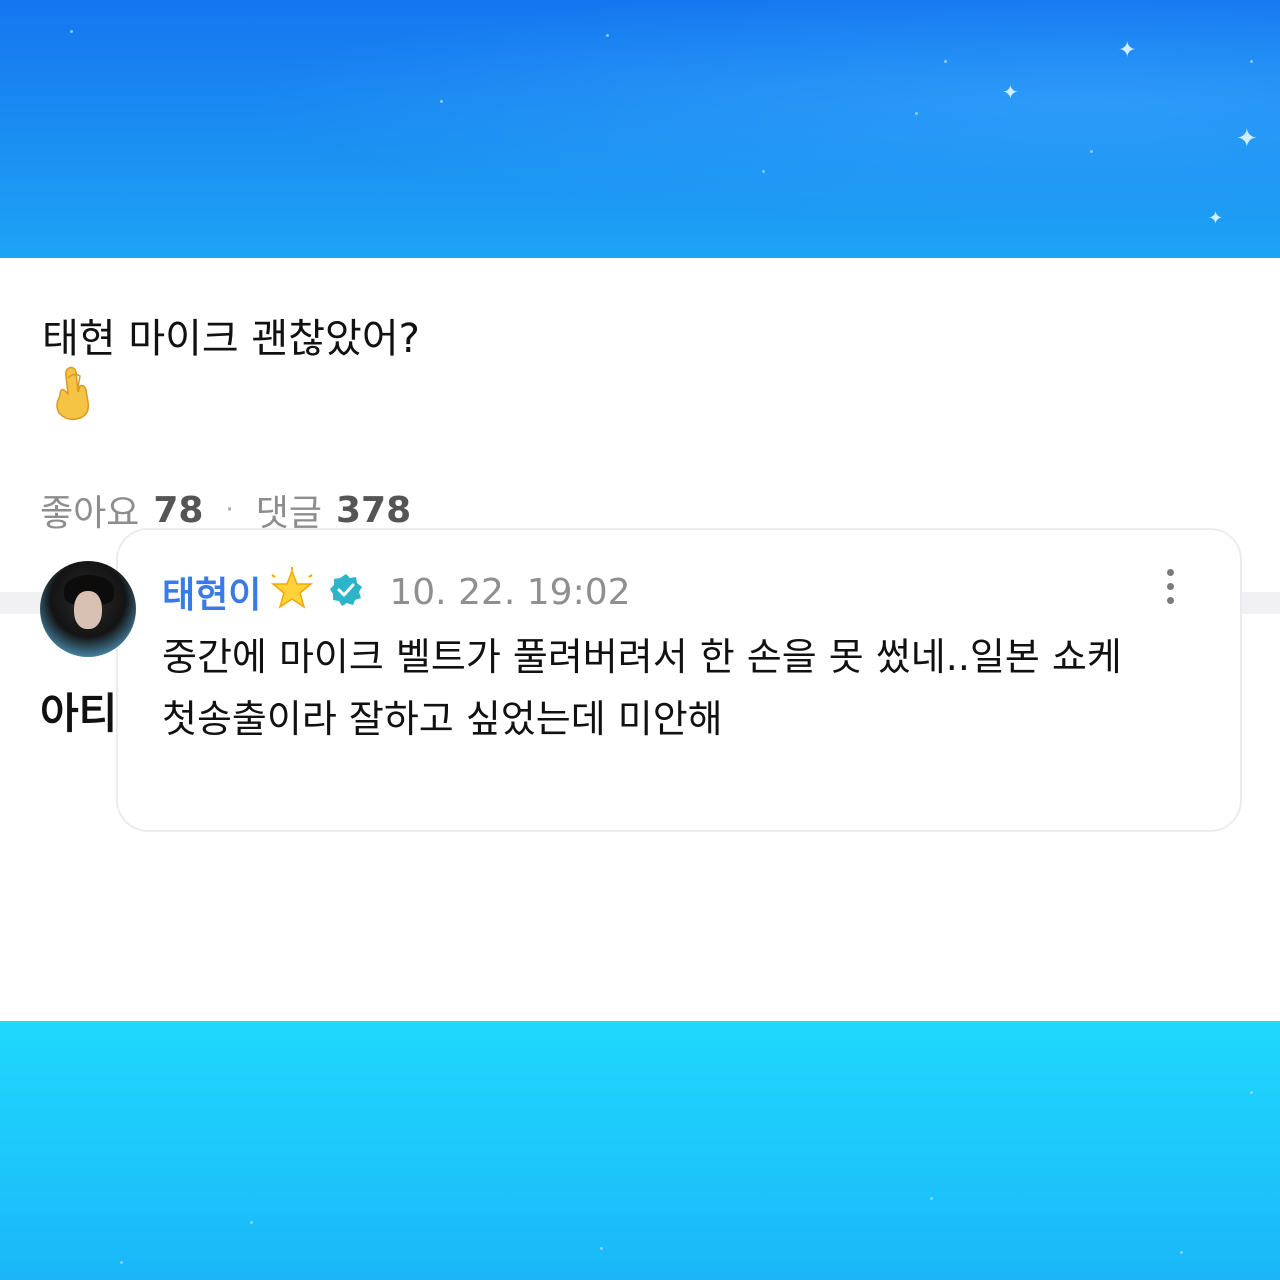 This screenshot has height=1280, width=1280. I want to click on more-options-icon, so click(1170, 586).